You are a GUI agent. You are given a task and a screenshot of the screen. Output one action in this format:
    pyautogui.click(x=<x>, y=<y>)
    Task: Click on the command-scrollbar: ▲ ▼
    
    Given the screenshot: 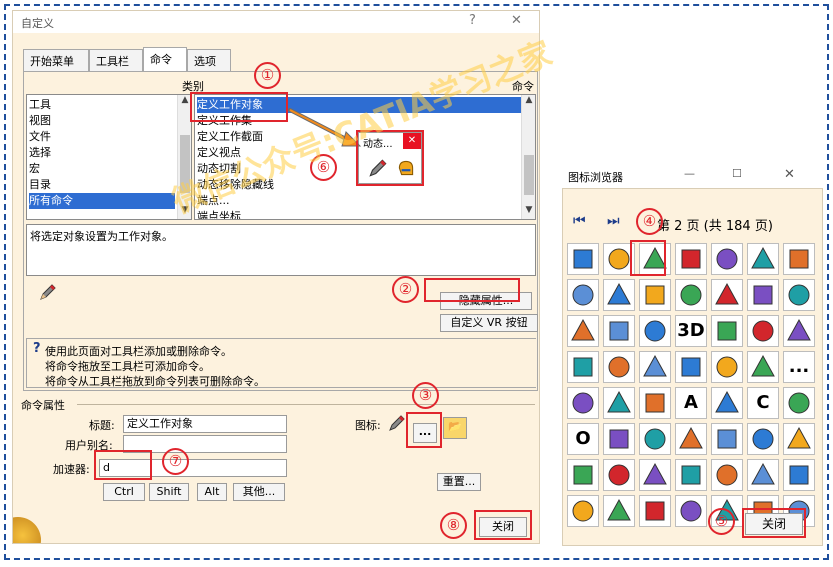 What is the action you would take?
    pyautogui.click(x=528, y=157)
    